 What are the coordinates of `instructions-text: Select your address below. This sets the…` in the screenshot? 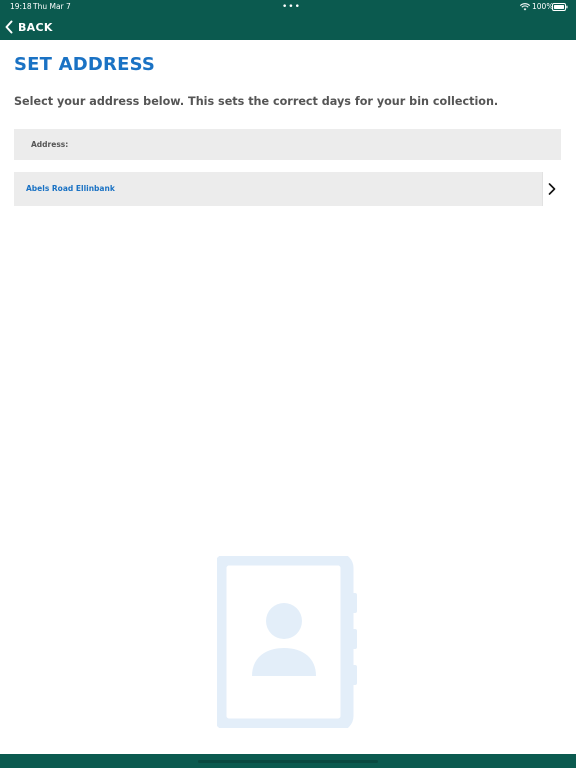 It's located at (256, 101).